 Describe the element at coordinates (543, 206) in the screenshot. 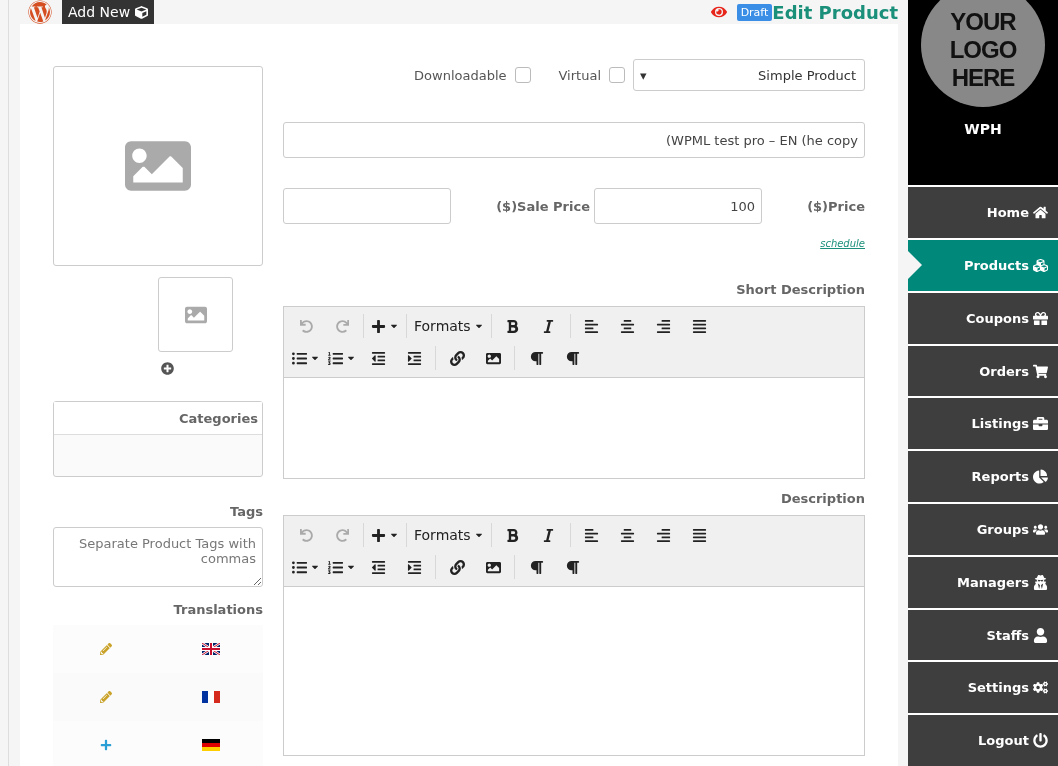

I see `sale-price-label: ($)Sale Price` at that location.